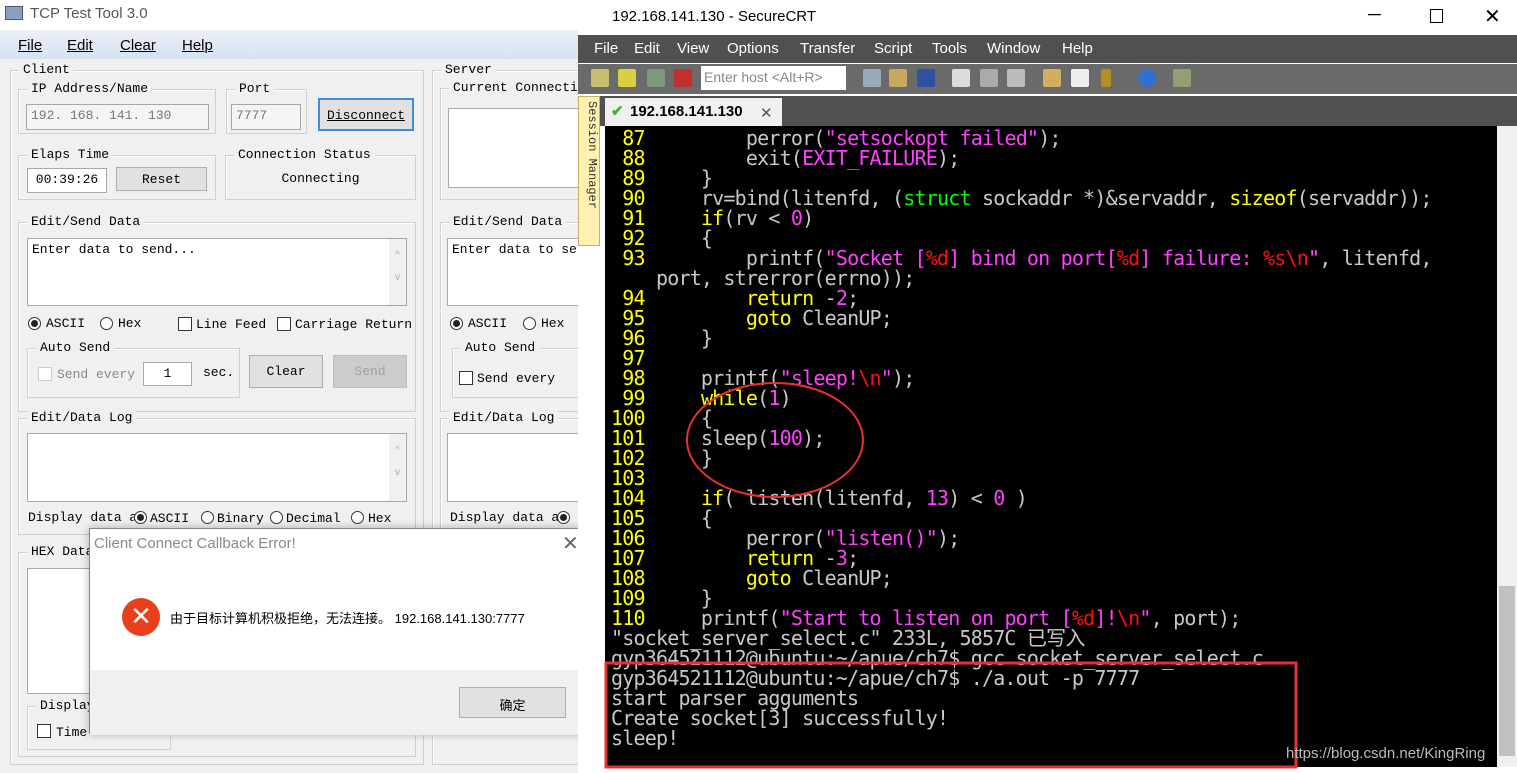 This screenshot has height=773, width=1517. I want to click on hex-label: Hex, so click(130, 323).